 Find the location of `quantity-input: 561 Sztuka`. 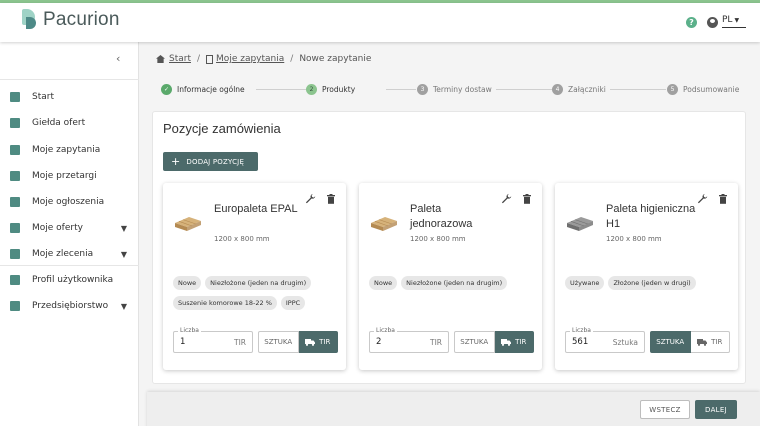

quantity-input: 561 Sztuka is located at coordinates (605, 342).